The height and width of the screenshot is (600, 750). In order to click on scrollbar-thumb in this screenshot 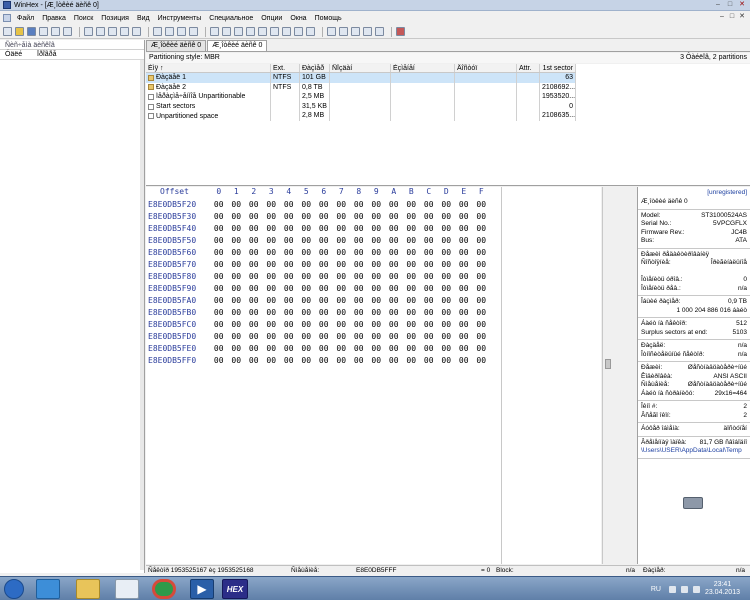, I will do `click(608, 364)`.